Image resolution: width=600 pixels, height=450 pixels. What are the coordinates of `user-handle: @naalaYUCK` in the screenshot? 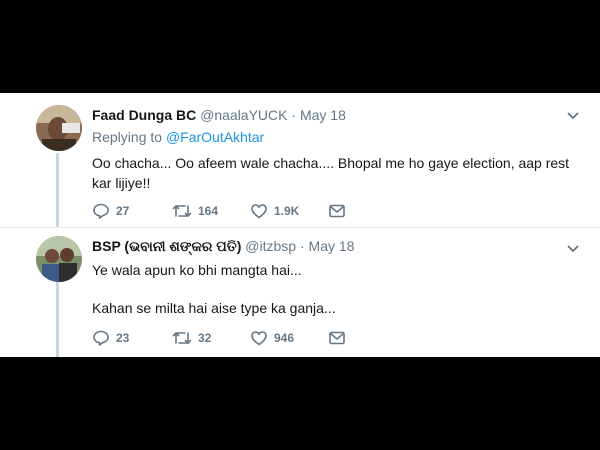 It's located at (243, 115).